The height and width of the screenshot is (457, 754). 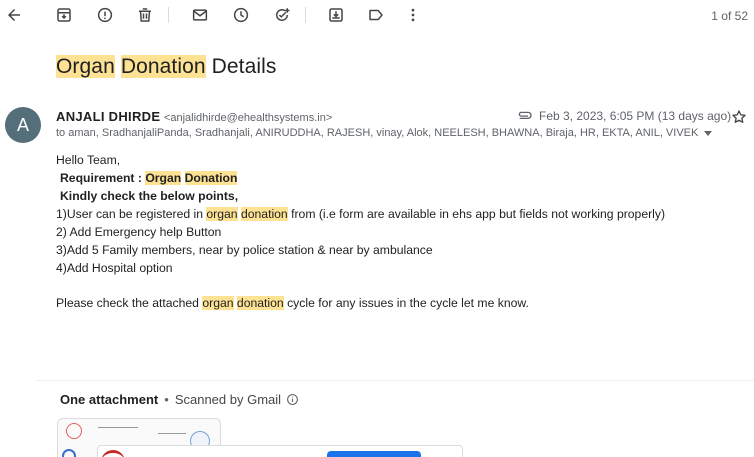 I want to click on toolbar: 1 of 52, so click(x=377, y=15).